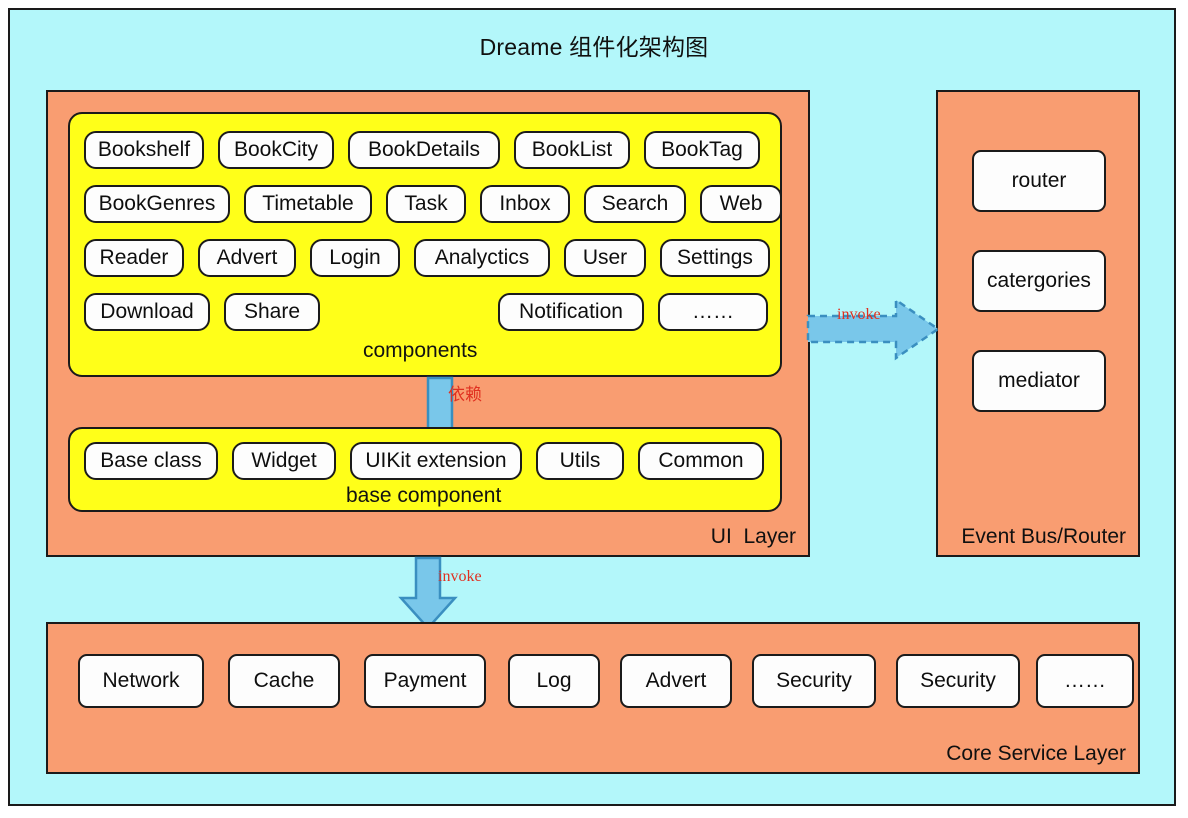 Image resolution: width=1188 pixels, height=818 pixels. Describe the element at coordinates (141, 681) in the screenshot. I see `core-item-network: Network` at that location.